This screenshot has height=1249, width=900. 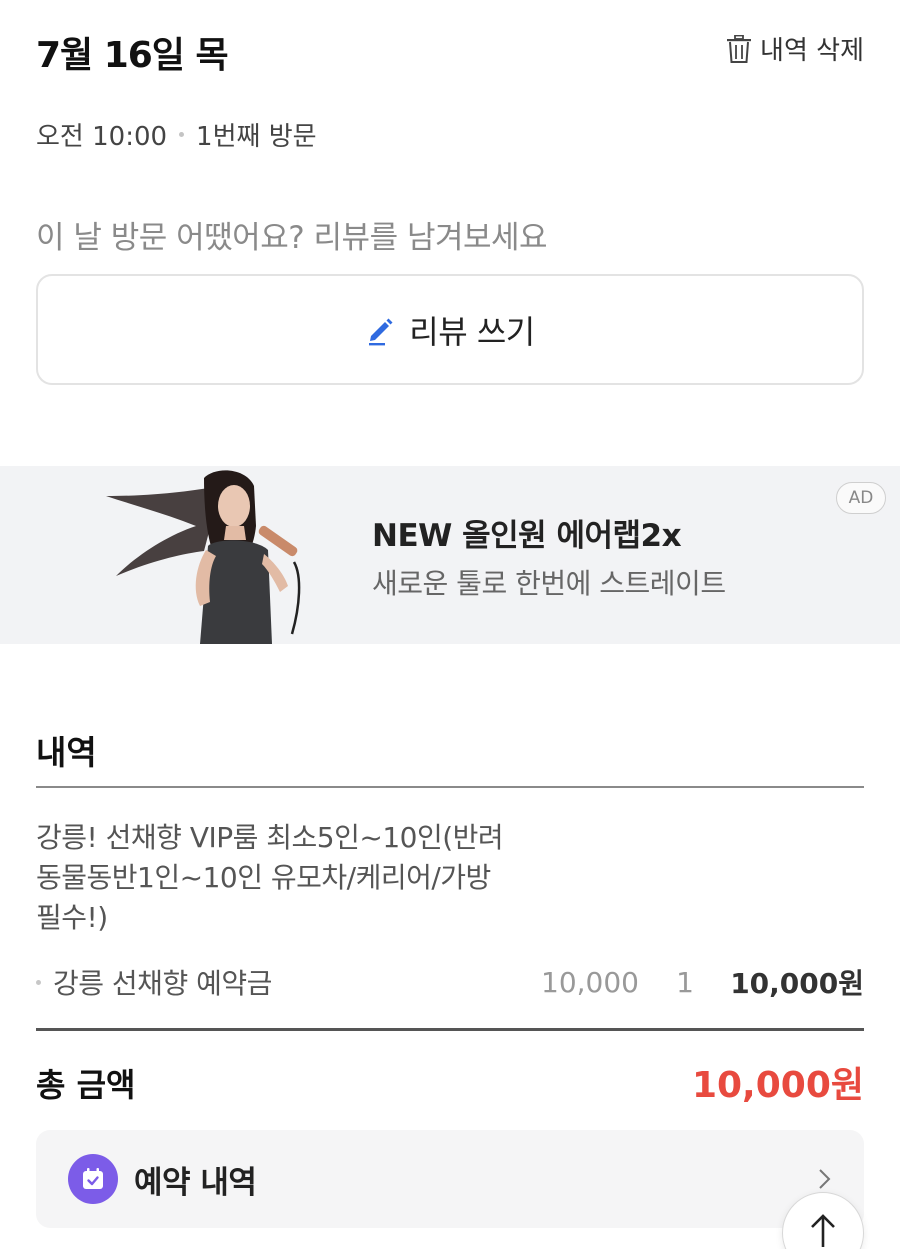 I want to click on visit-time: 오전 10:00, so click(x=102, y=137).